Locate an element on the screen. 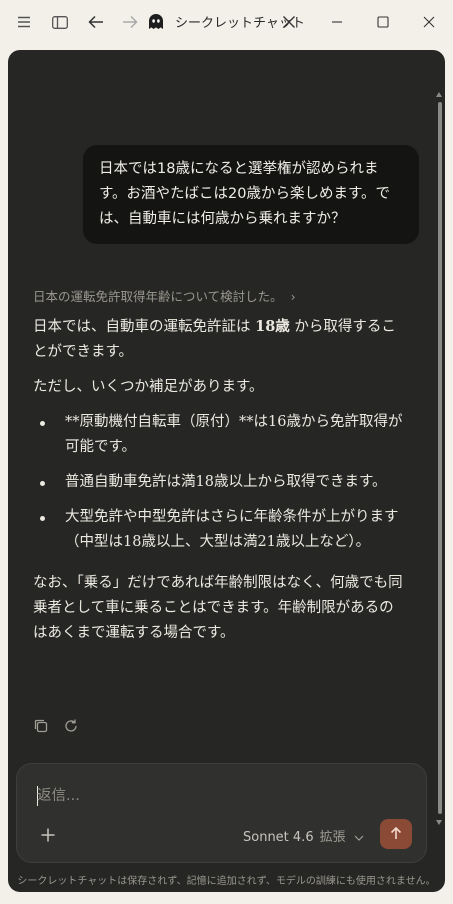 This screenshot has height=904, width=453. forward-arrow-icon is located at coordinates (130, 22).